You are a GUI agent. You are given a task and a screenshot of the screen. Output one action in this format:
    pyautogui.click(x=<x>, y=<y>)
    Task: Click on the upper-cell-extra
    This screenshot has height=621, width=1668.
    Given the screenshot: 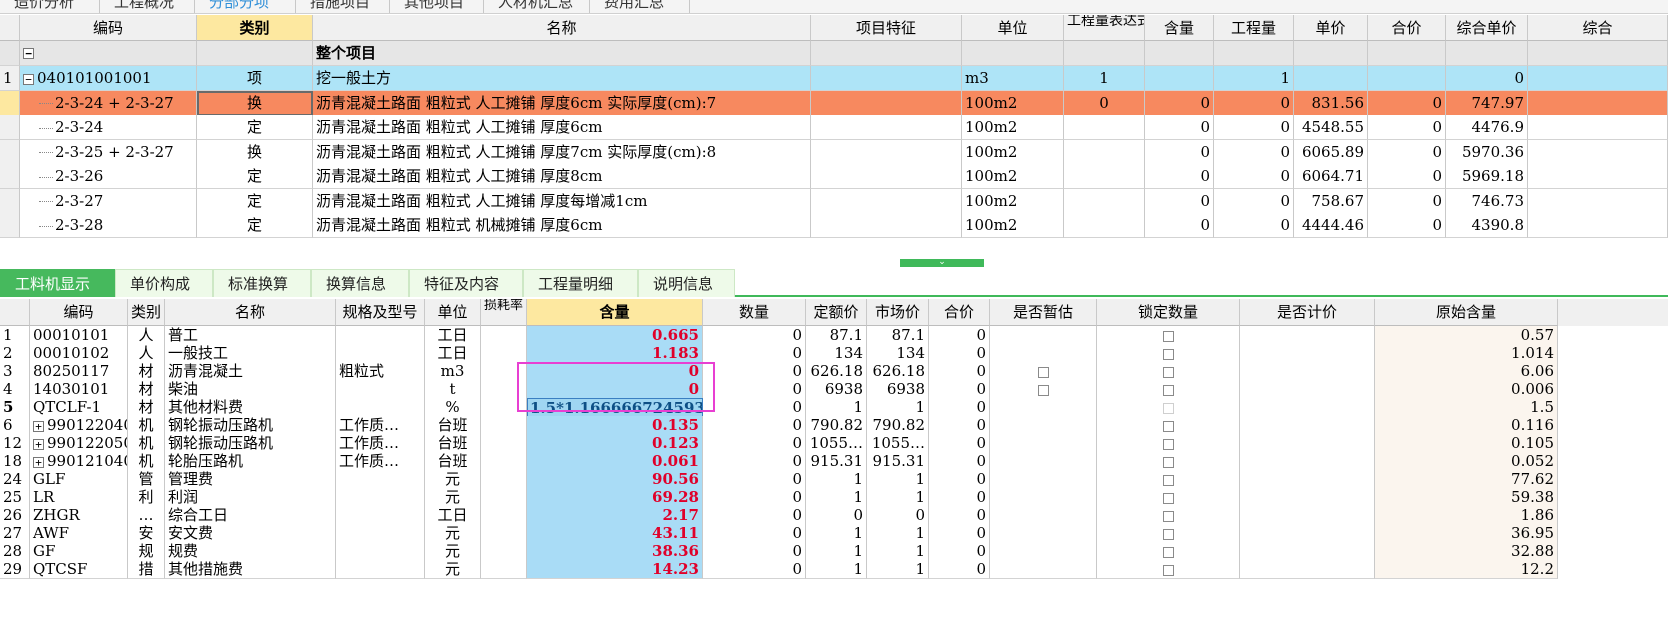 What is the action you would take?
    pyautogui.click(x=1598, y=78)
    